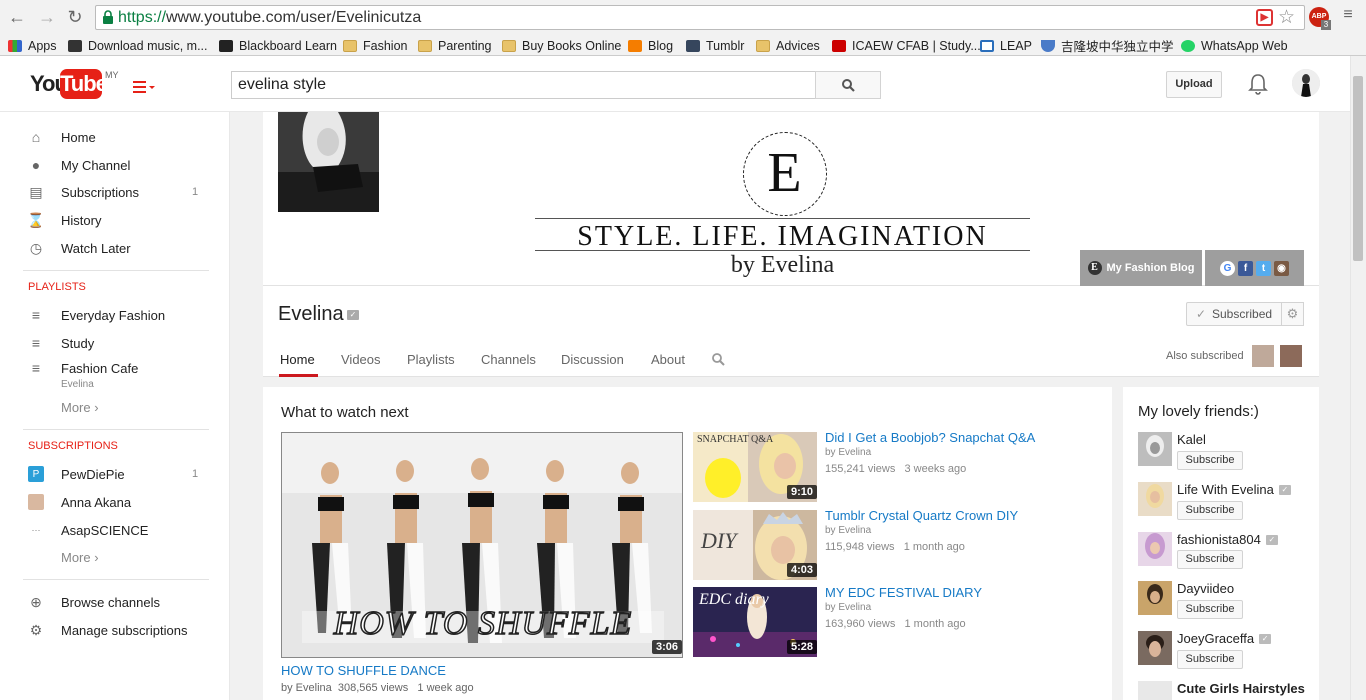 This screenshot has height=700, width=1366. What do you see at coordinates (1205, 588) in the screenshot?
I see `featured-channel-name: Dayviideo` at bounding box center [1205, 588].